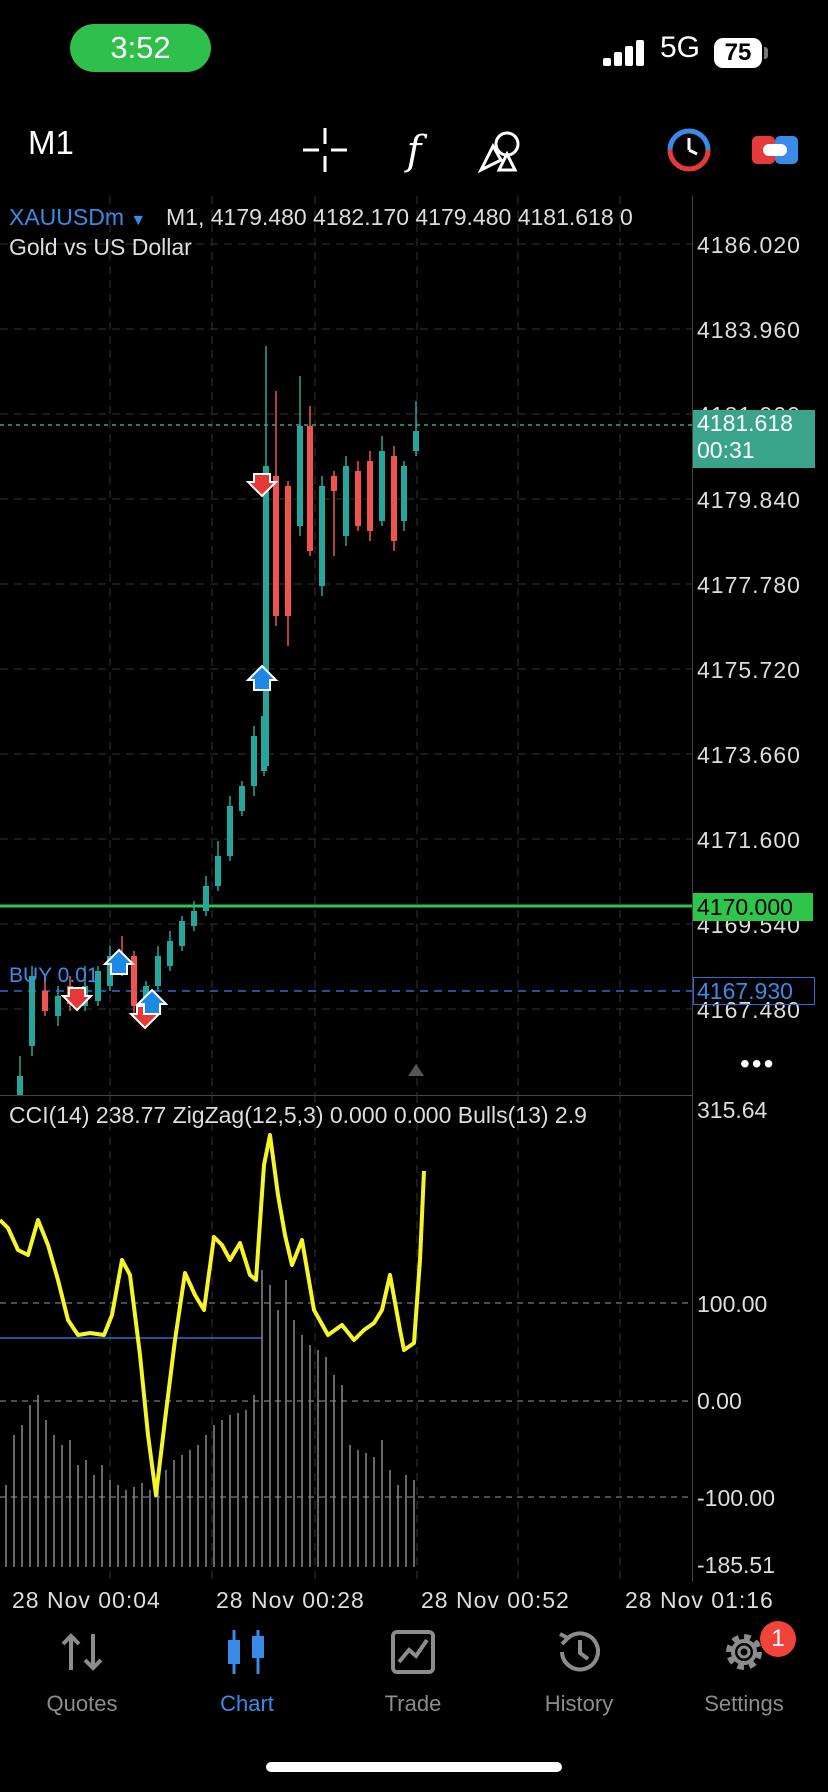 This screenshot has height=1792, width=828. Describe the element at coordinates (262, 485) in the screenshot. I see `sell-arrow-icon` at that location.